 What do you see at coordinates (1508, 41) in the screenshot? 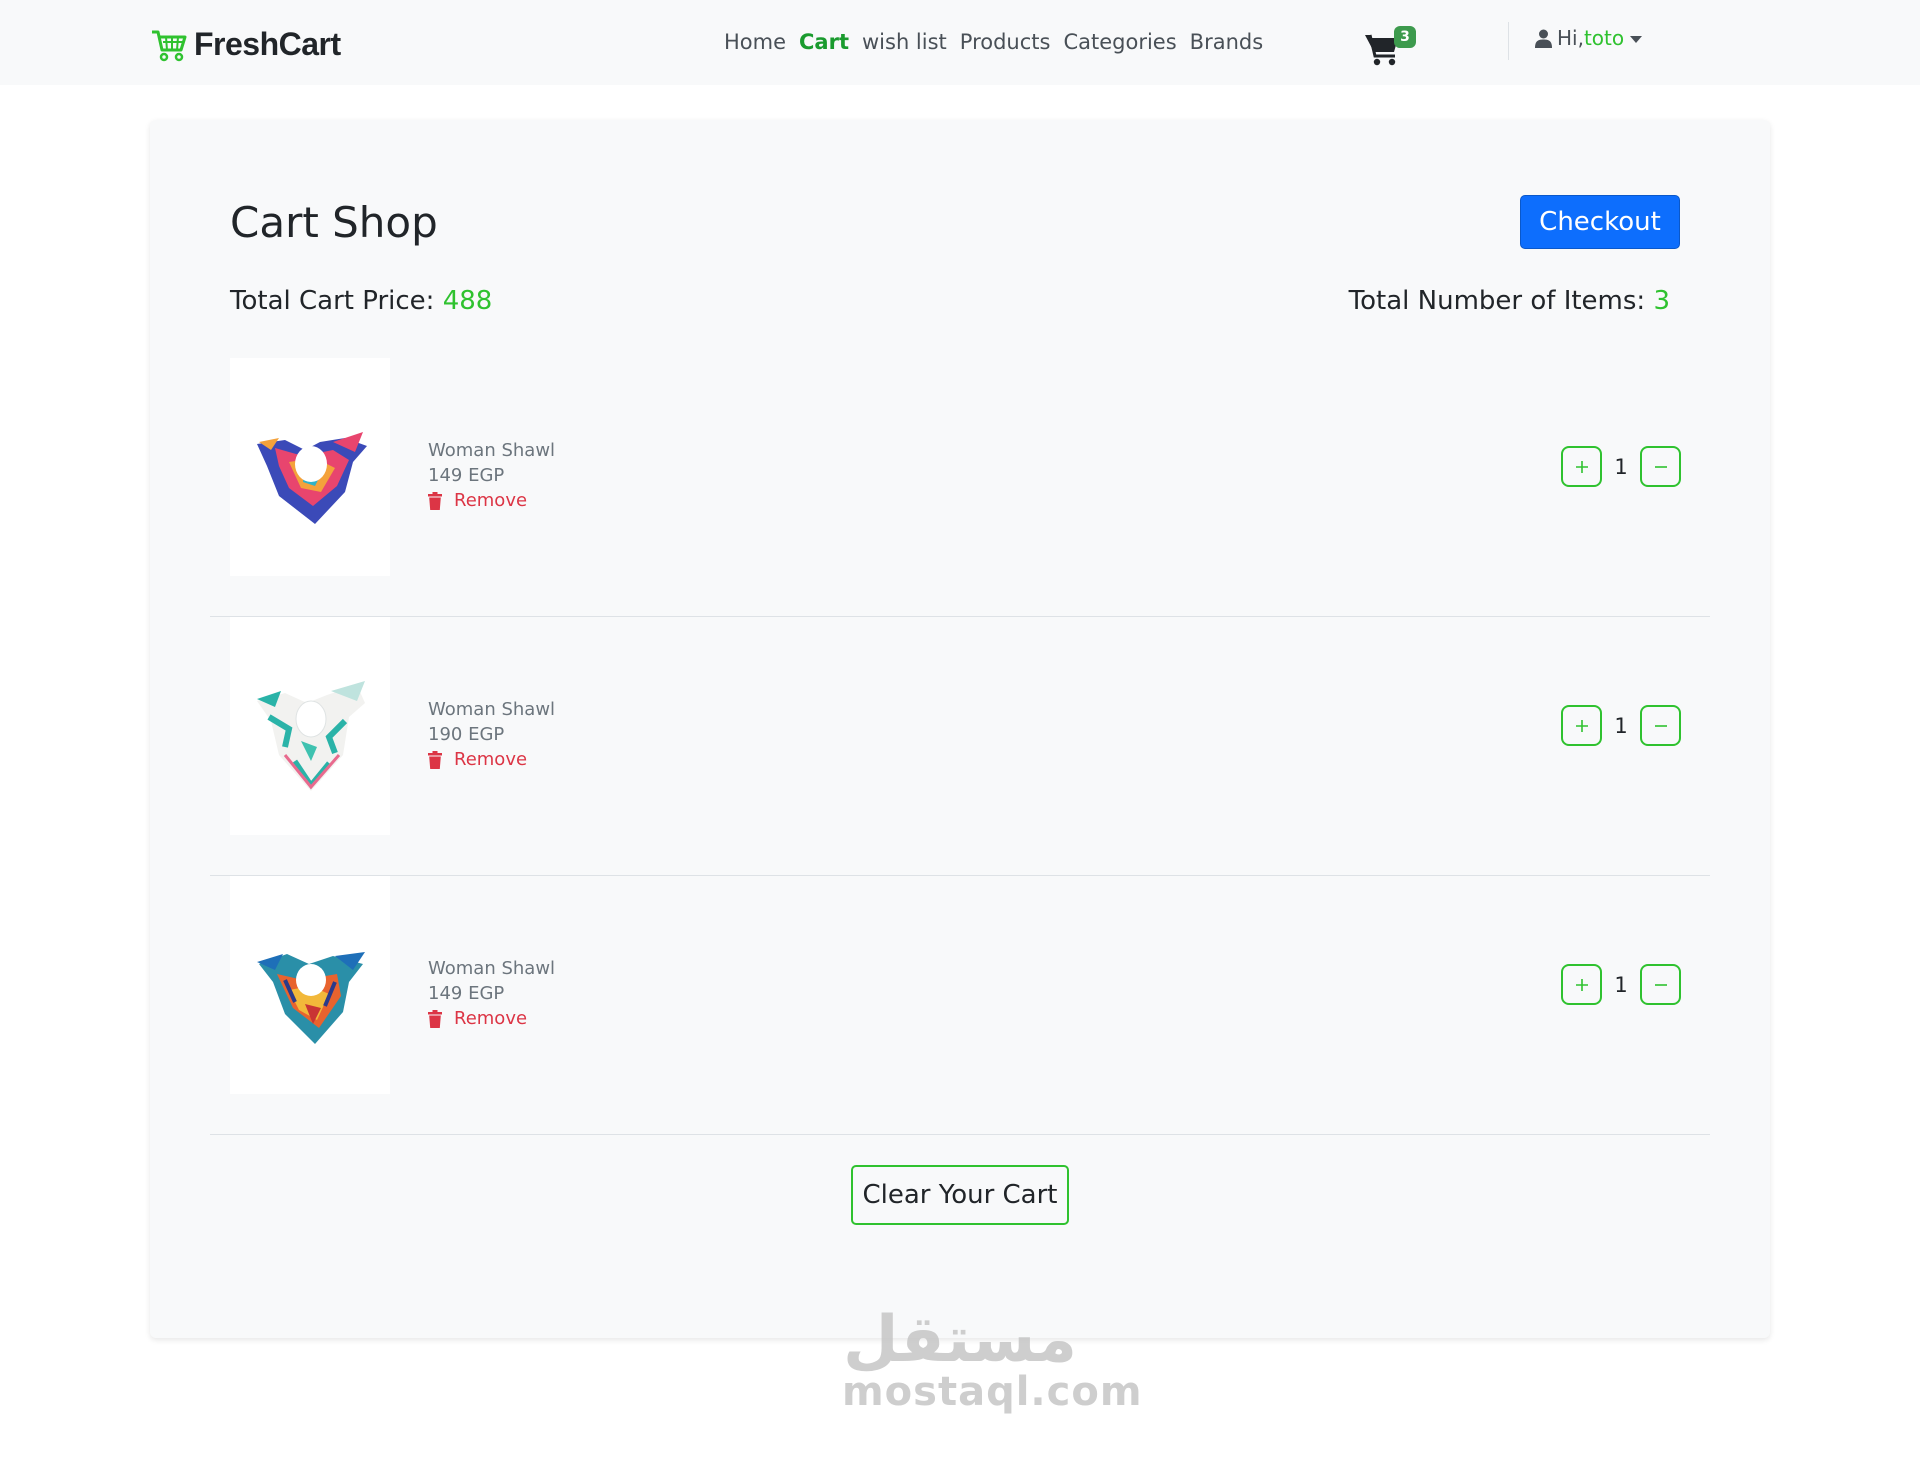
I see `nav-divider` at bounding box center [1508, 41].